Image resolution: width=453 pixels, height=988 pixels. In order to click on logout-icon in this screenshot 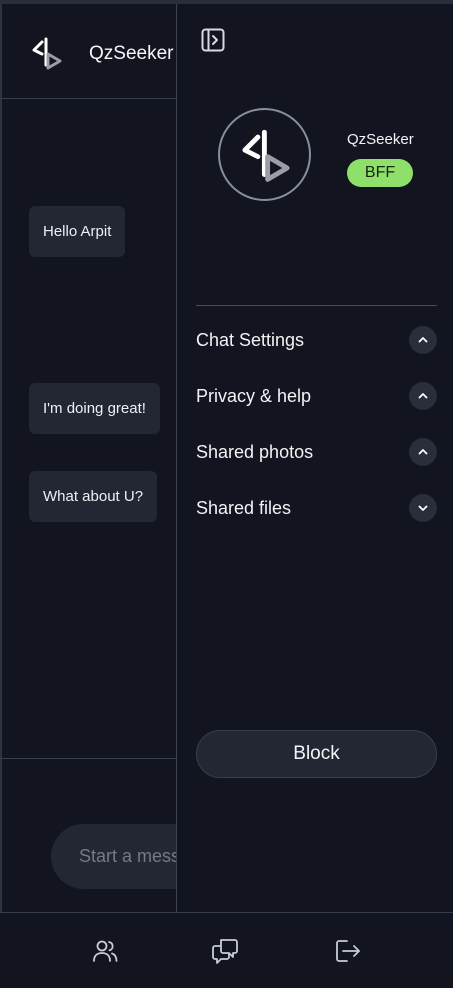, I will do `click(347, 951)`.